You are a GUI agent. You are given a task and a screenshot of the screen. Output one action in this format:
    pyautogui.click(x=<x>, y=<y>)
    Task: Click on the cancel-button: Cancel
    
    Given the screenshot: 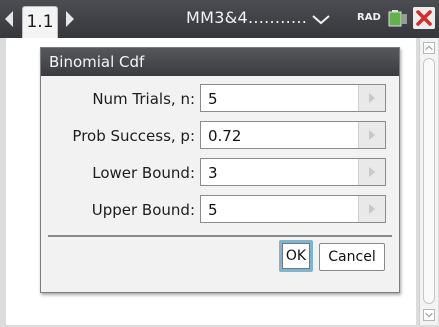 What is the action you would take?
    pyautogui.click(x=352, y=257)
    